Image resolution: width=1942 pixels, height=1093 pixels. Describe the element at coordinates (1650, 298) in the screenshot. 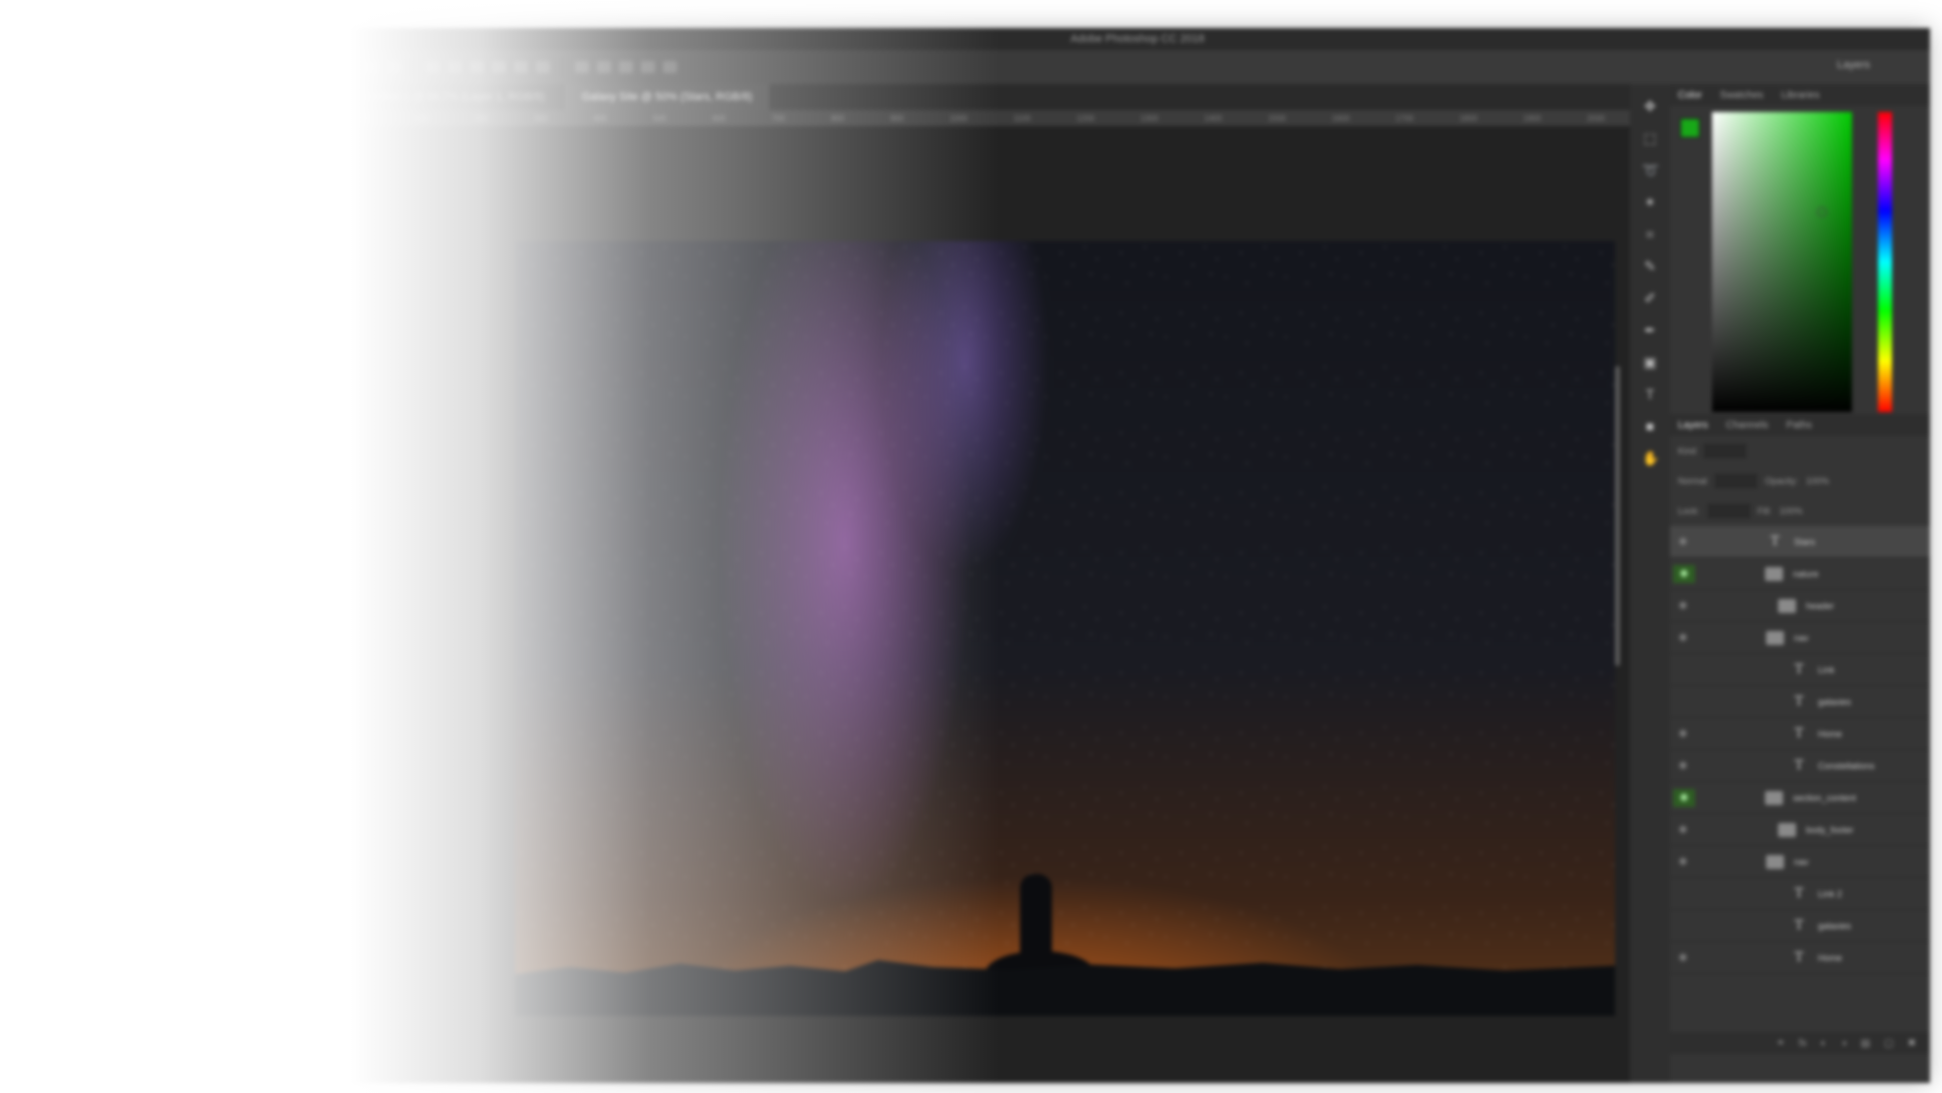

I see `brush-icon: ✐` at that location.